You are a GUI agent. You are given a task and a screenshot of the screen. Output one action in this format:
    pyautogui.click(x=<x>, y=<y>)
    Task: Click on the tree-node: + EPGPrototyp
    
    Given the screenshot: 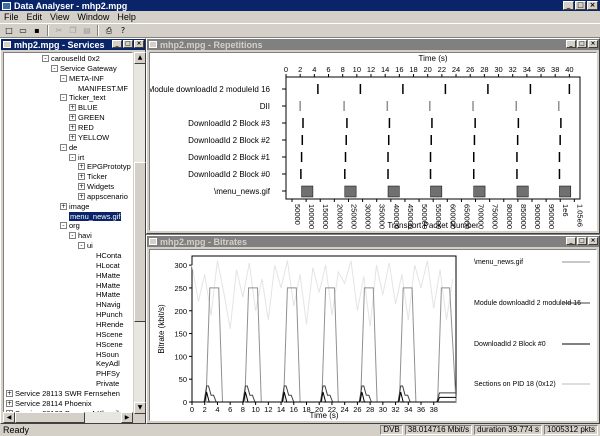 What is the action you would take?
    pyautogui.click(x=104, y=166)
    